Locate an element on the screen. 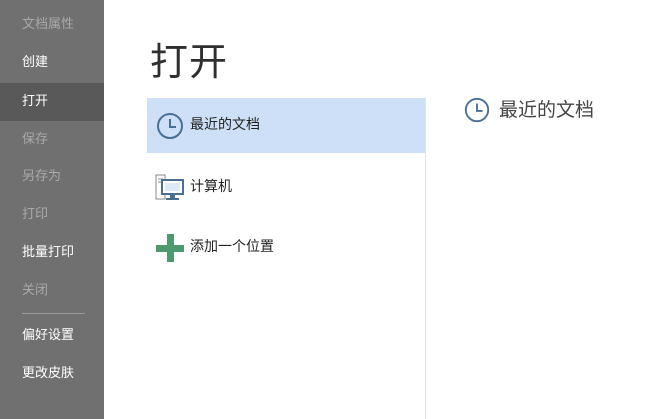  sidebar-item-create: 创建 is located at coordinates (52, 63).